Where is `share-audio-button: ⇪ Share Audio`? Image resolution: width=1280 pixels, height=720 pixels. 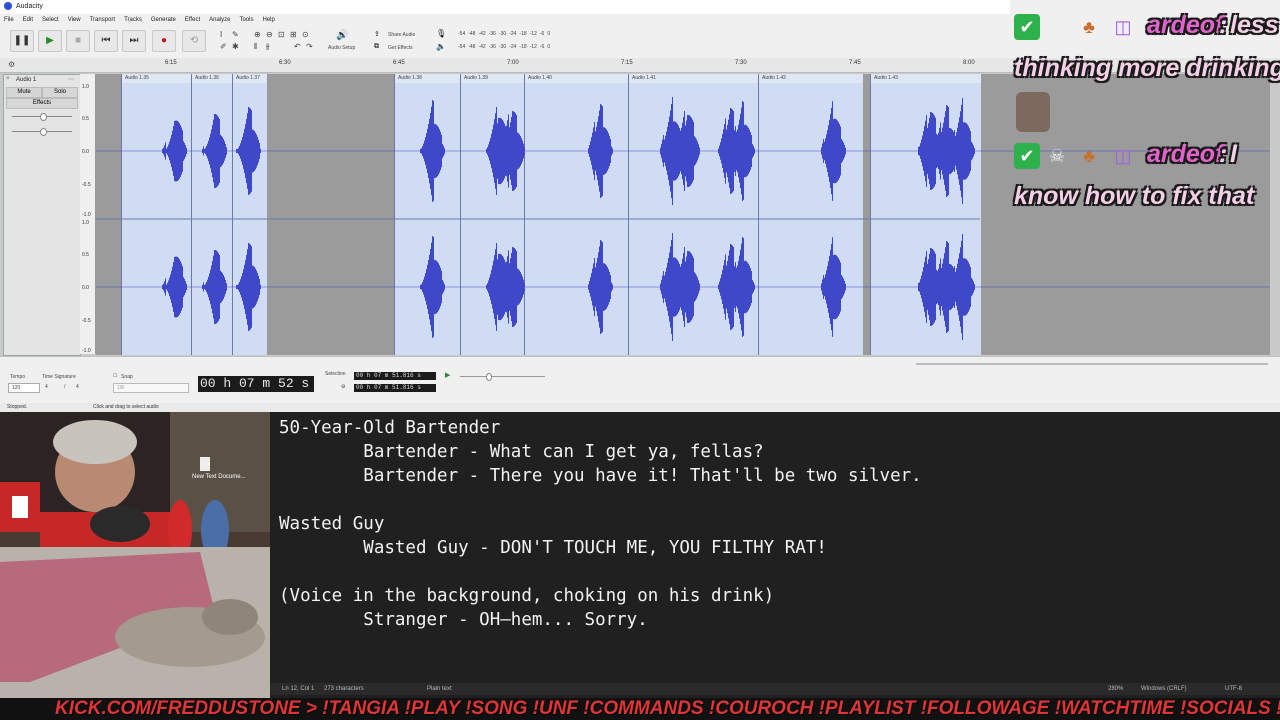
share-audio-button: ⇪ Share Audio is located at coordinates (400, 35).